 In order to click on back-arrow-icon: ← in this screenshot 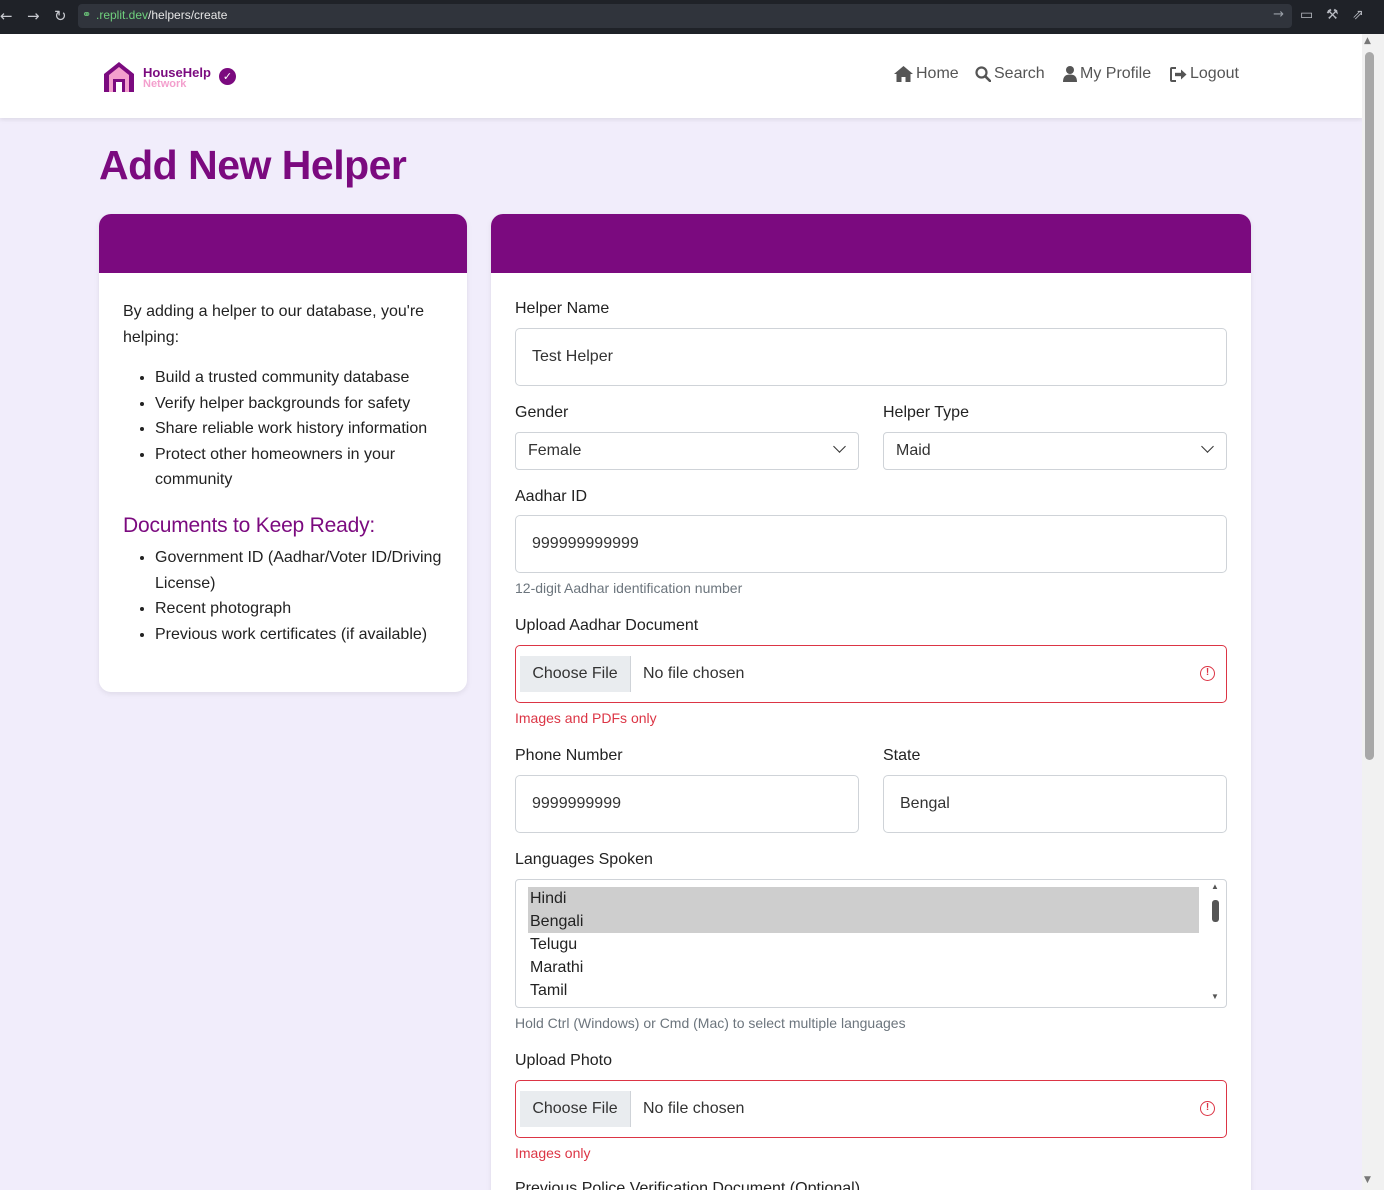, I will do `click(6, 16)`.